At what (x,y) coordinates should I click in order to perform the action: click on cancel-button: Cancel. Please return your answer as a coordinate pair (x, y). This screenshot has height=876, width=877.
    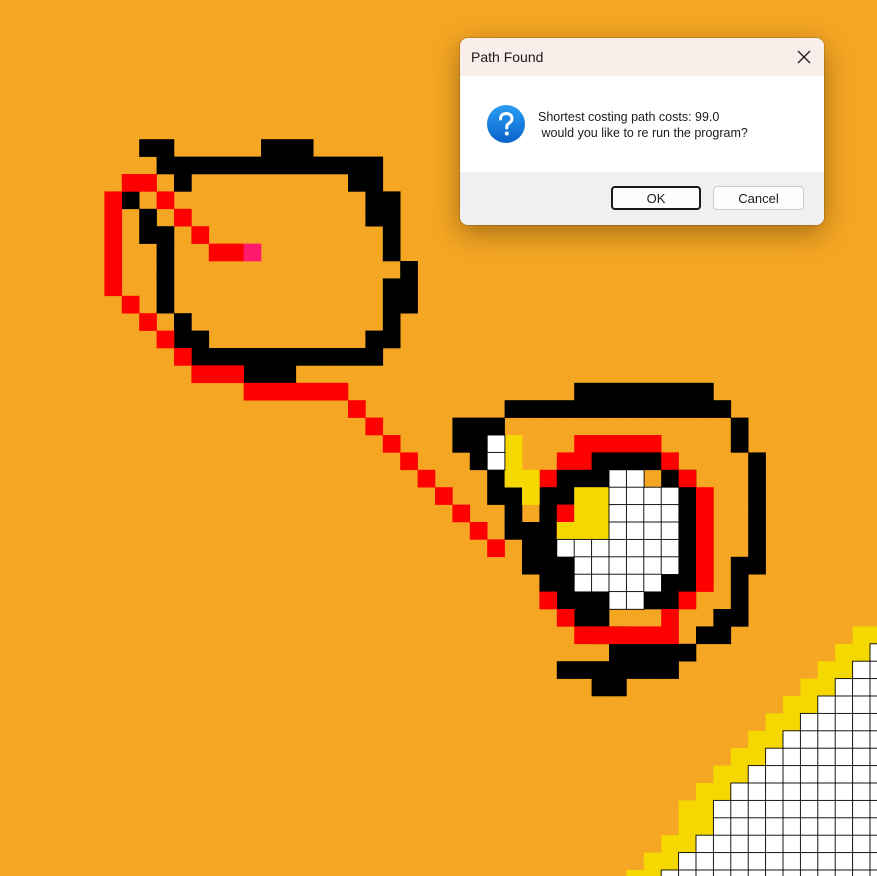
    Looking at the image, I should click on (758, 198).